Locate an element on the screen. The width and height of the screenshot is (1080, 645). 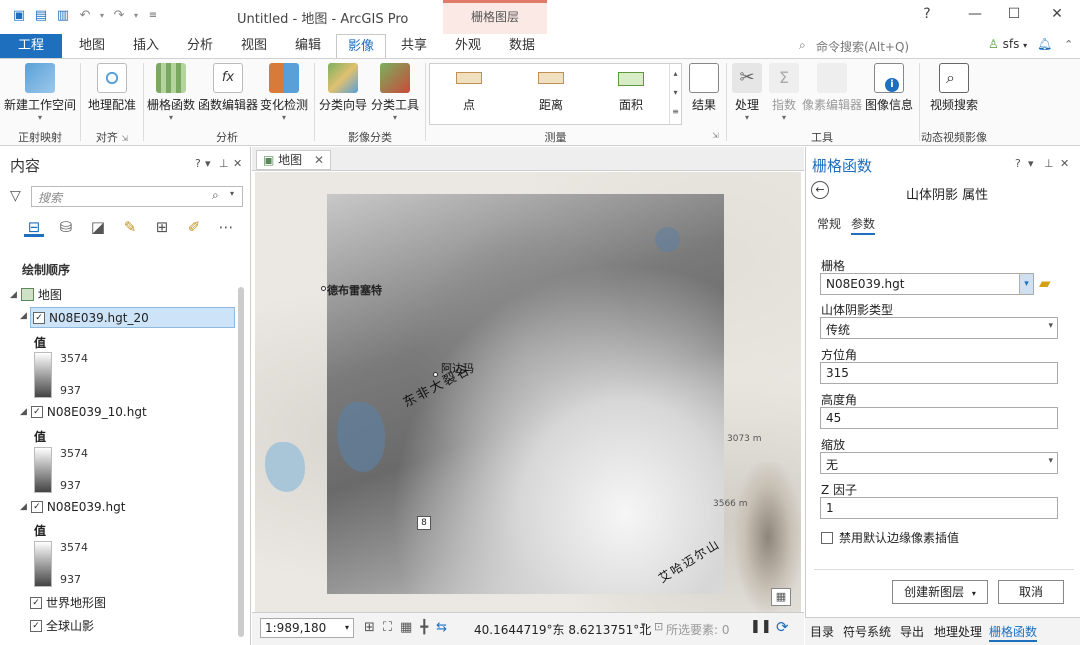
crosshair-icon: ╋ is located at coordinates (424, 627).